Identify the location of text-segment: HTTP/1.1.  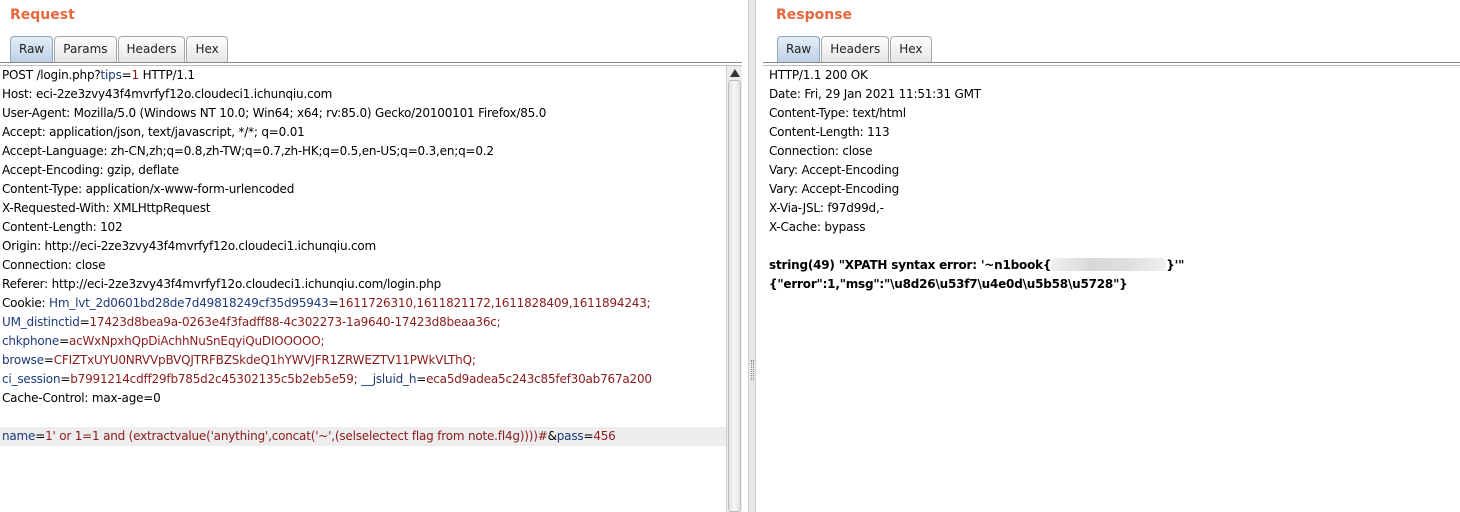
(166, 75).